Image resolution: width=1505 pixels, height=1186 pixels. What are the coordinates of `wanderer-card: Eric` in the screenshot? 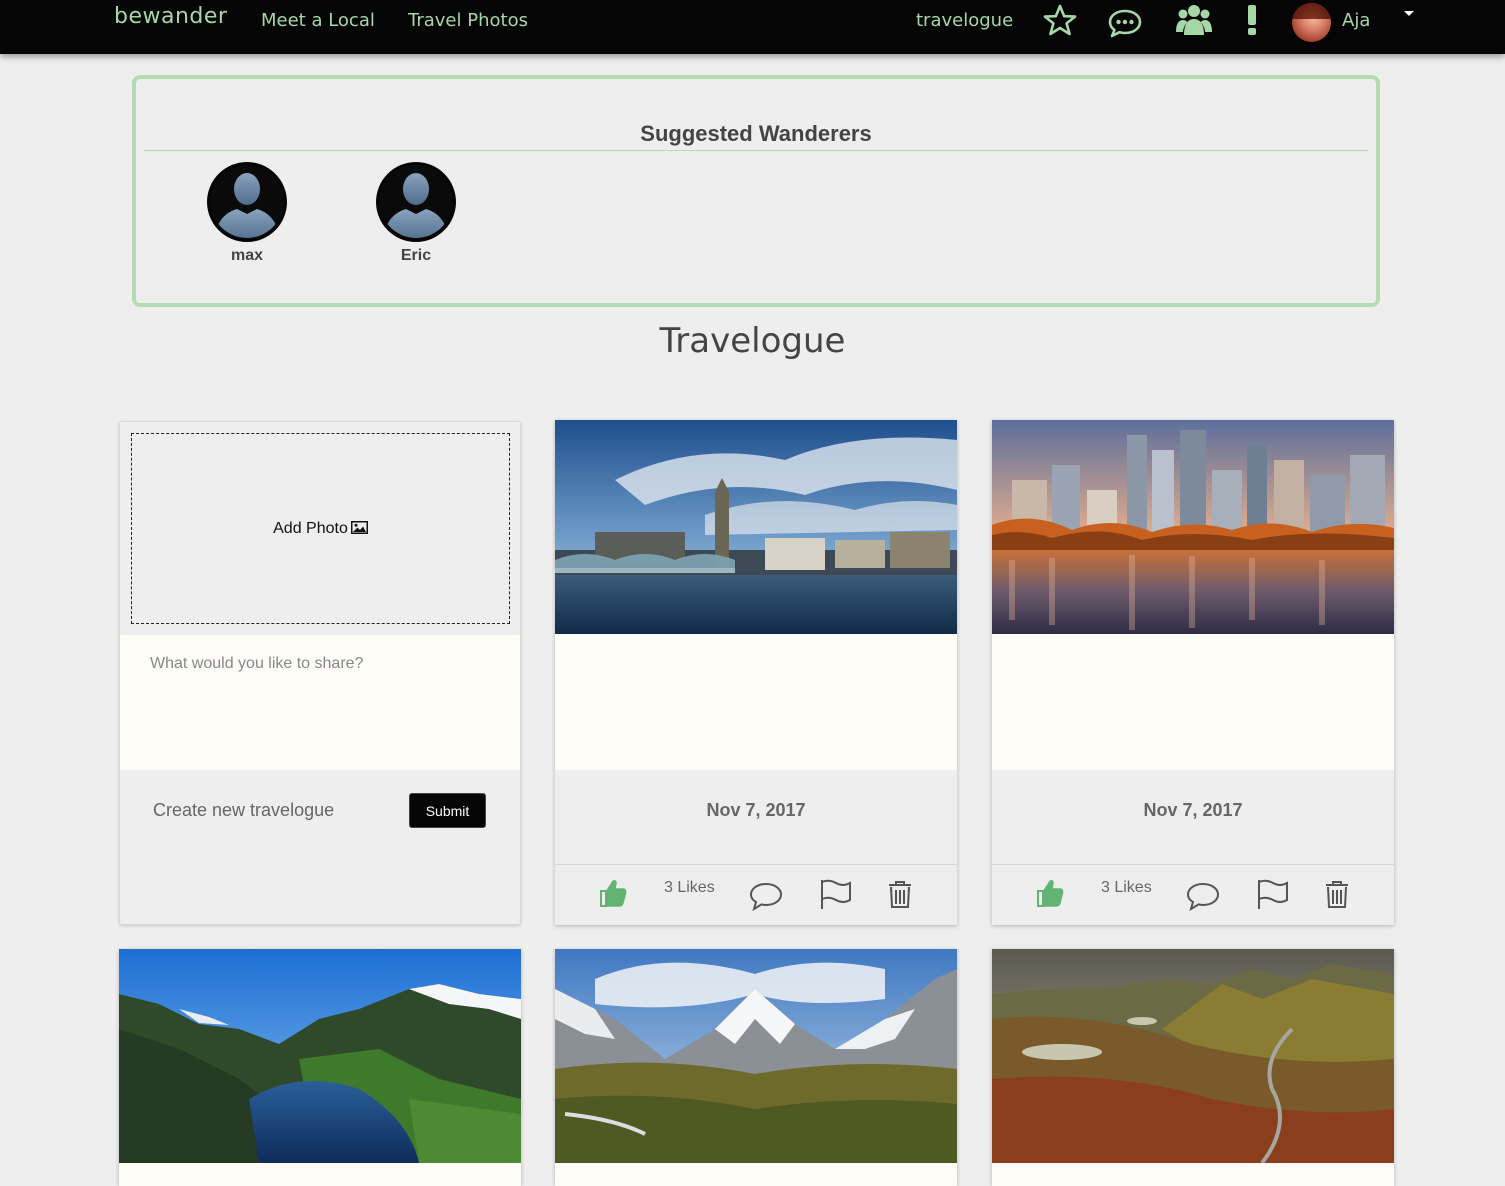 It's located at (416, 213).